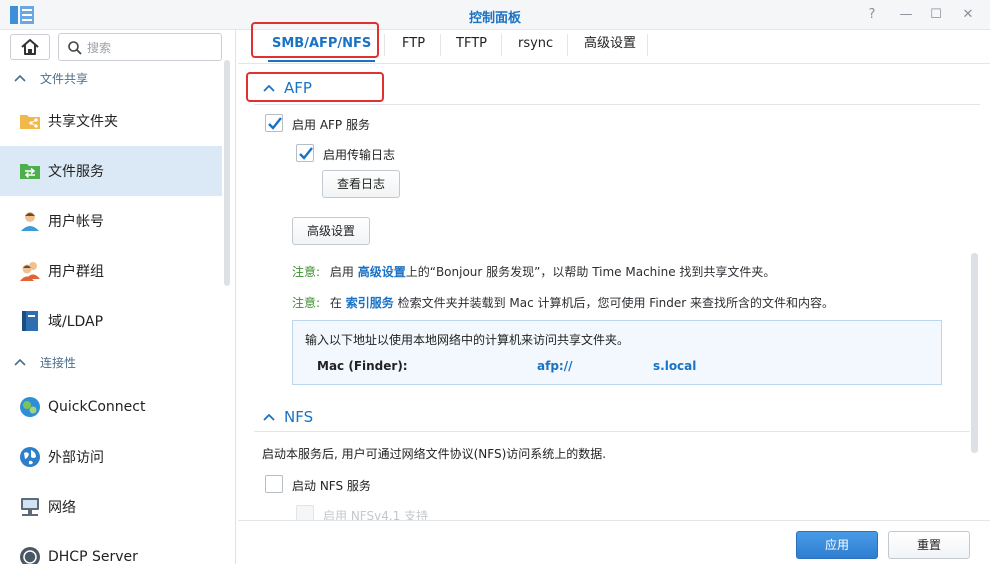  I want to click on tab-tftp: TFTP, so click(471, 46).